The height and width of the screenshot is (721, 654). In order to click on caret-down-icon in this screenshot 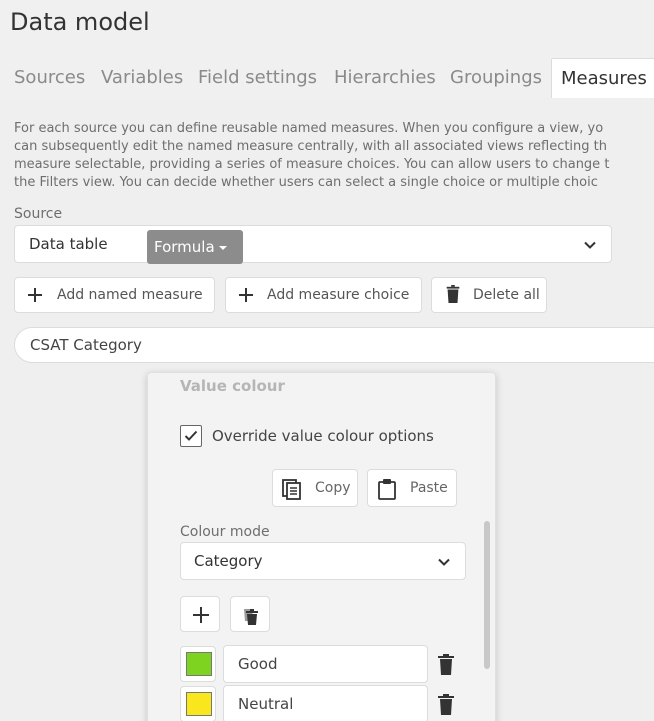, I will do `click(222, 247)`.